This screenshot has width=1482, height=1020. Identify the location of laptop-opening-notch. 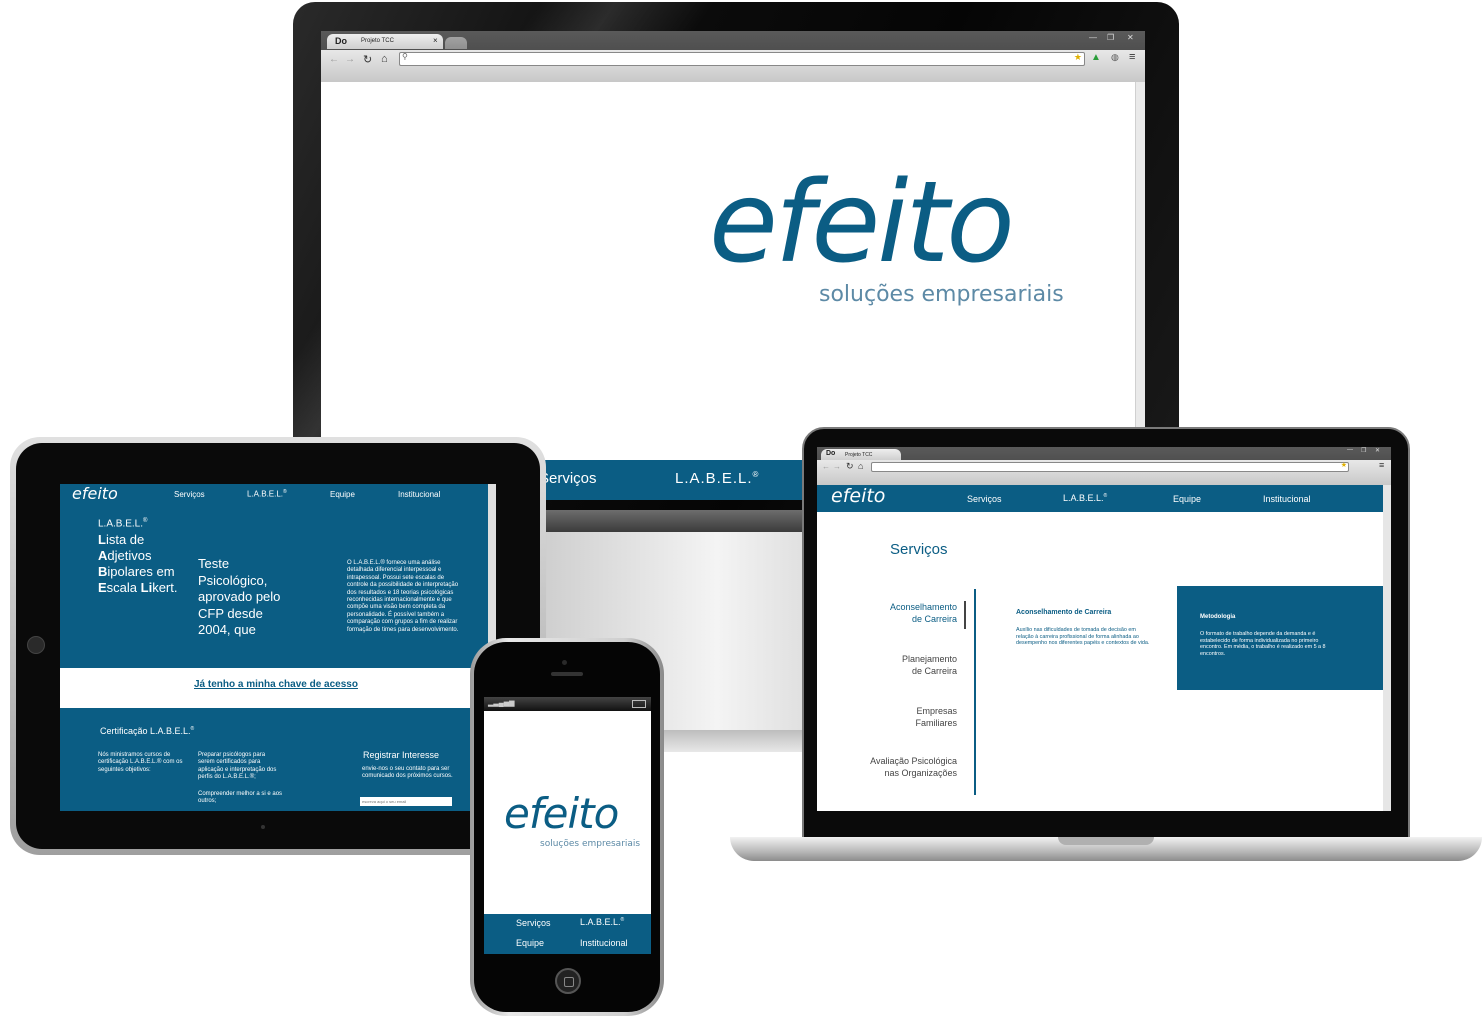
(1106, 841).